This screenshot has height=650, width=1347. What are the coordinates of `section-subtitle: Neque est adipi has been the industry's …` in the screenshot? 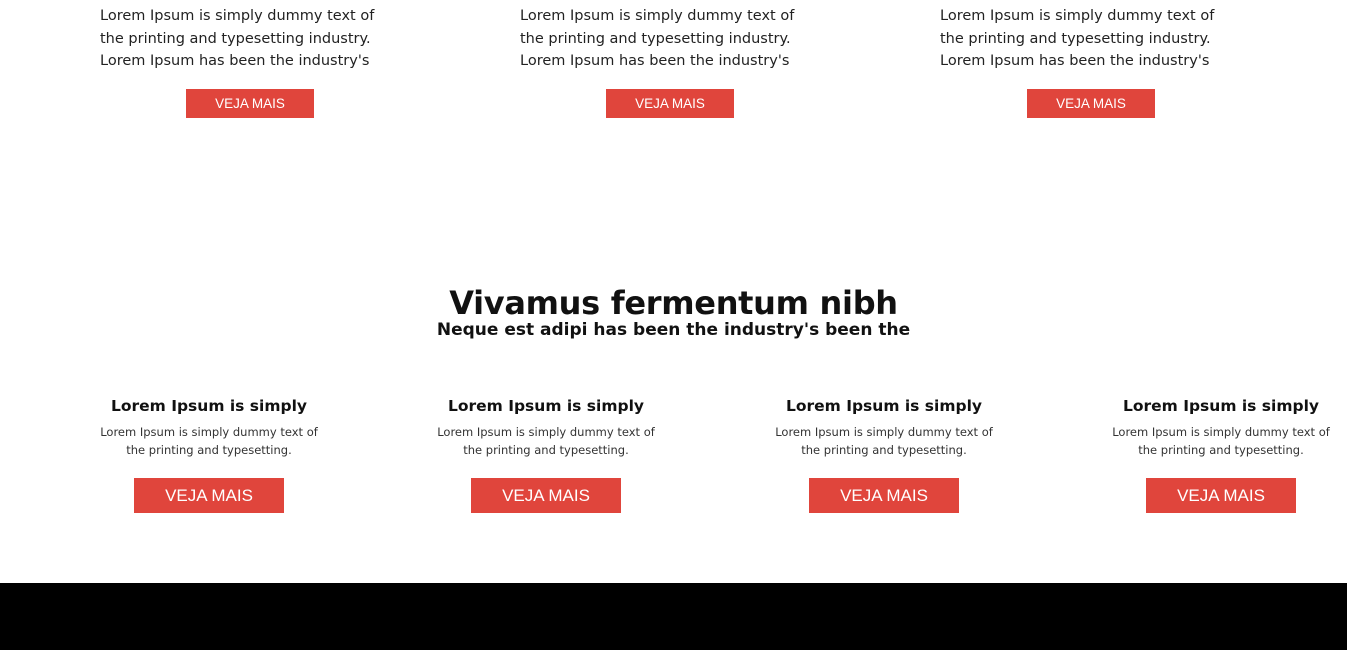 It's located at (673, 330).